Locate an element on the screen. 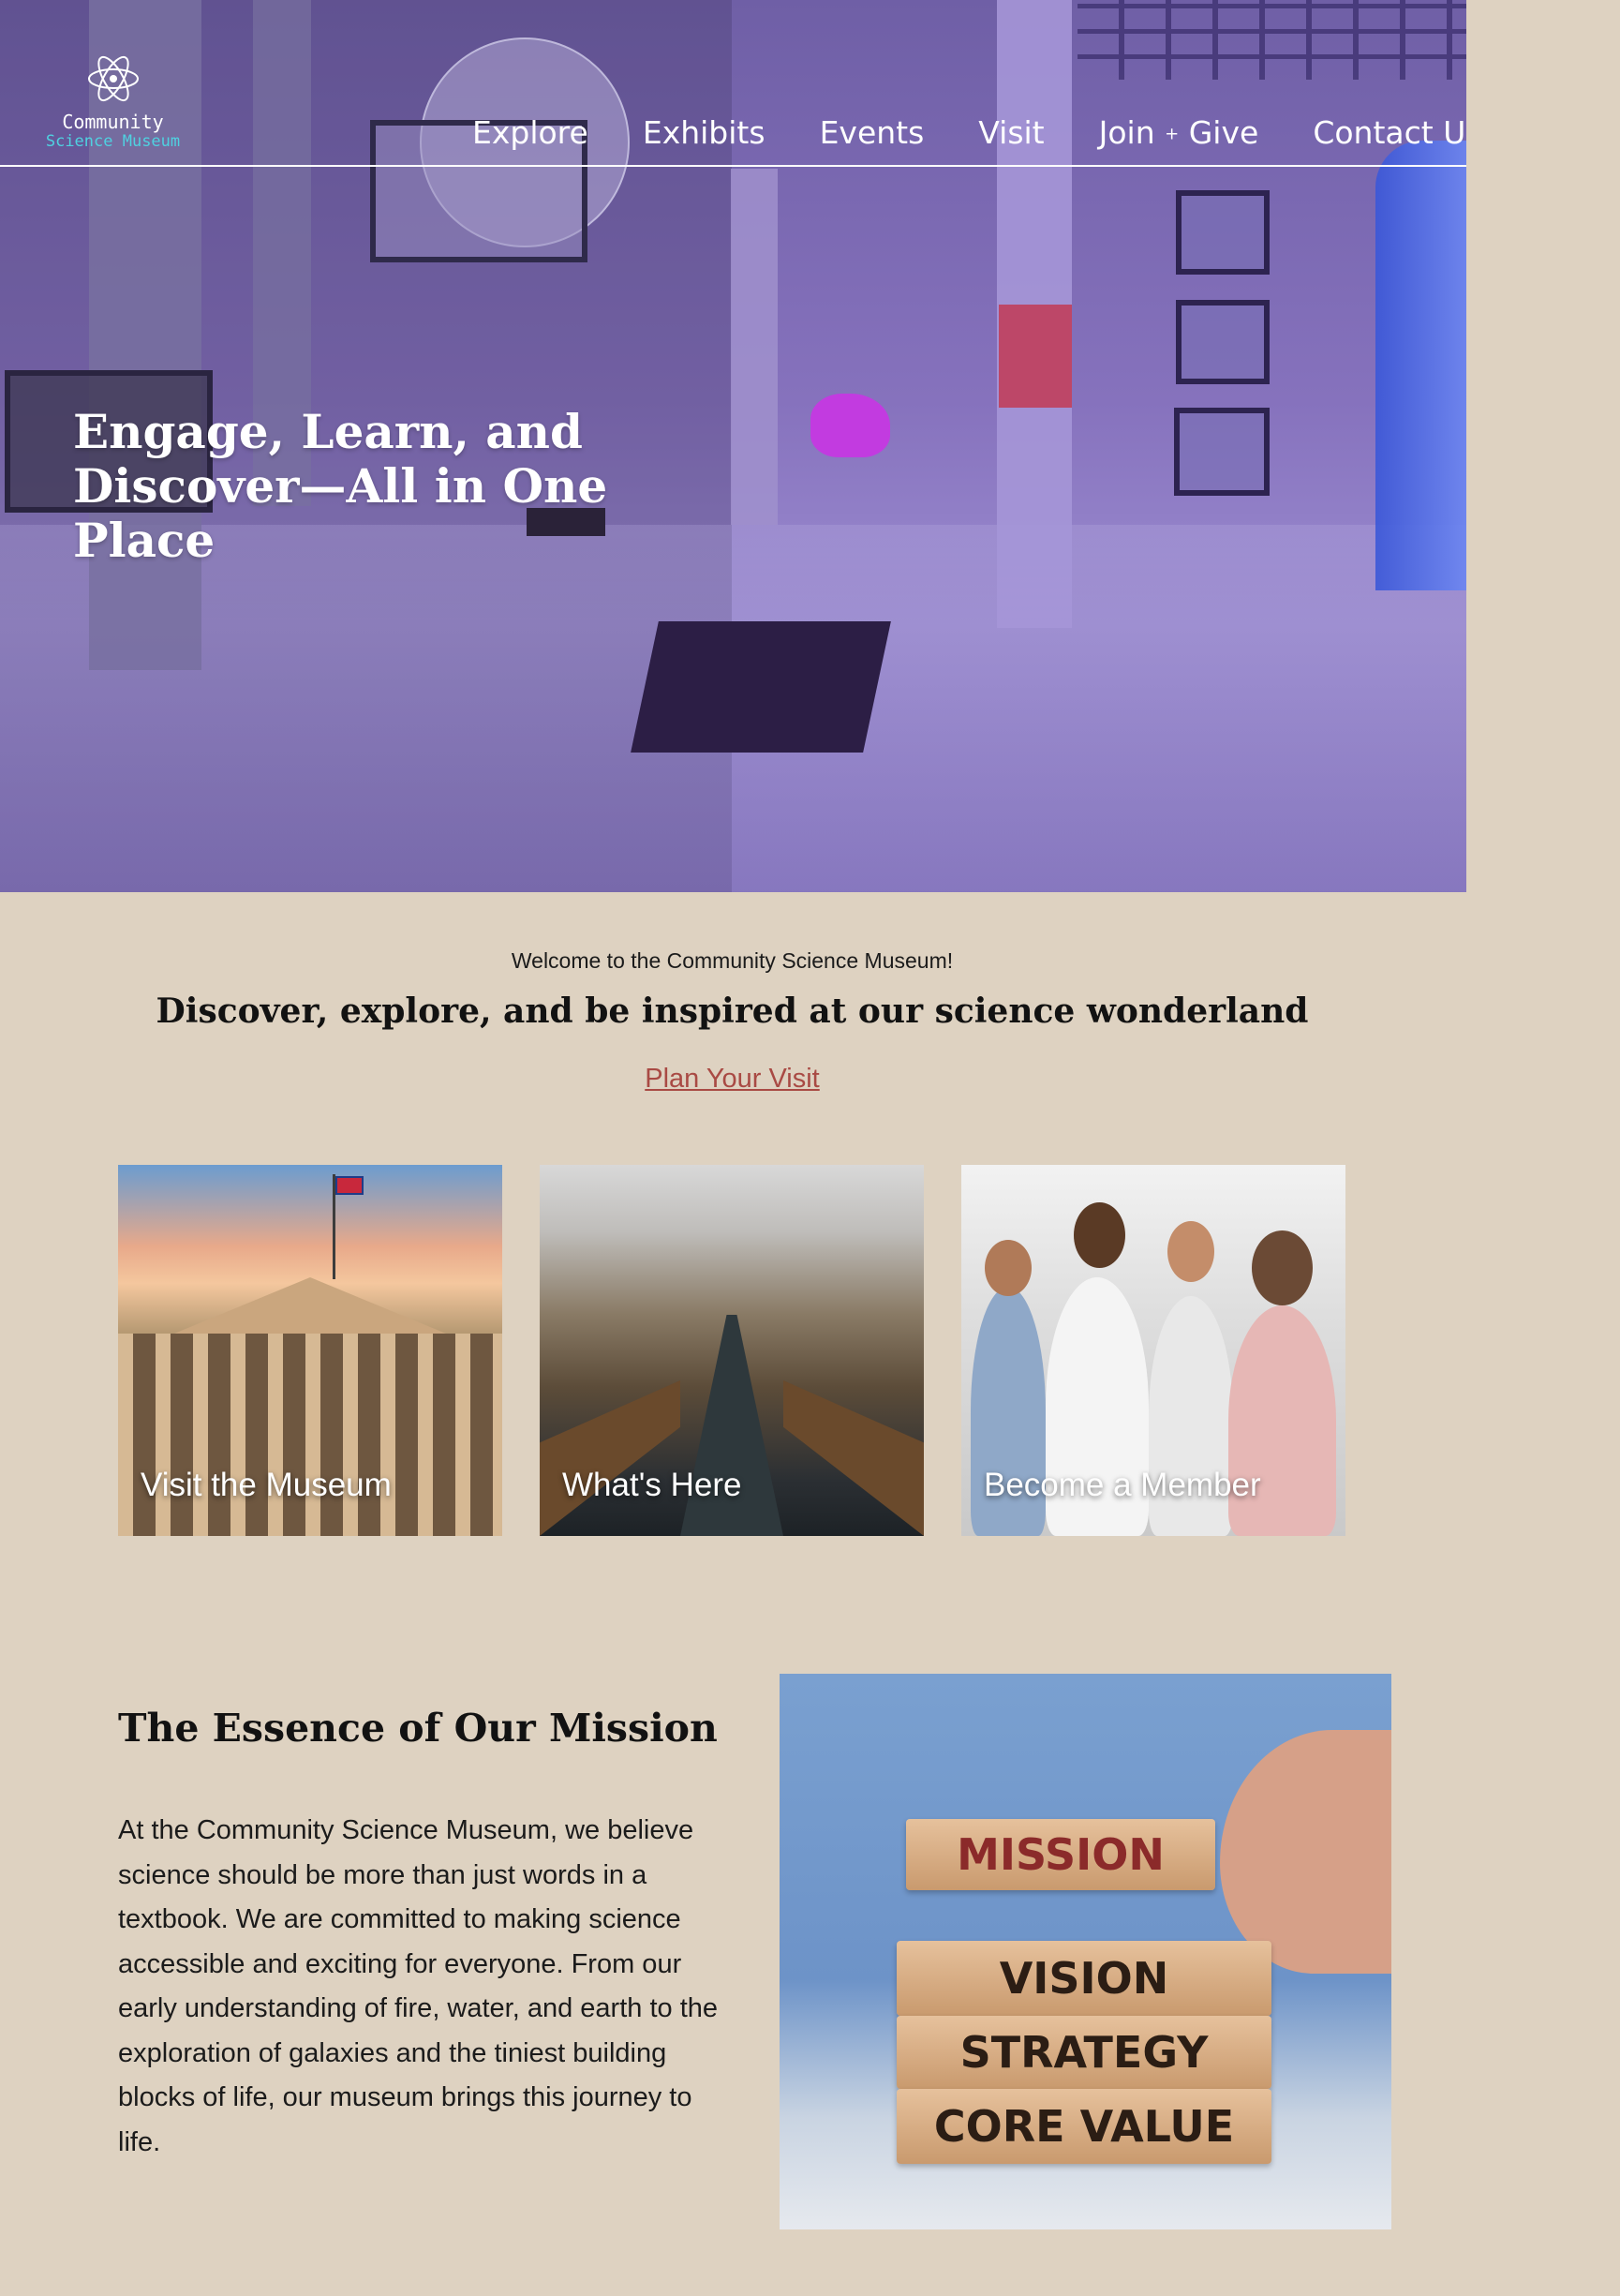  nav-visit: Visit is located at coordinates (1011, 134).